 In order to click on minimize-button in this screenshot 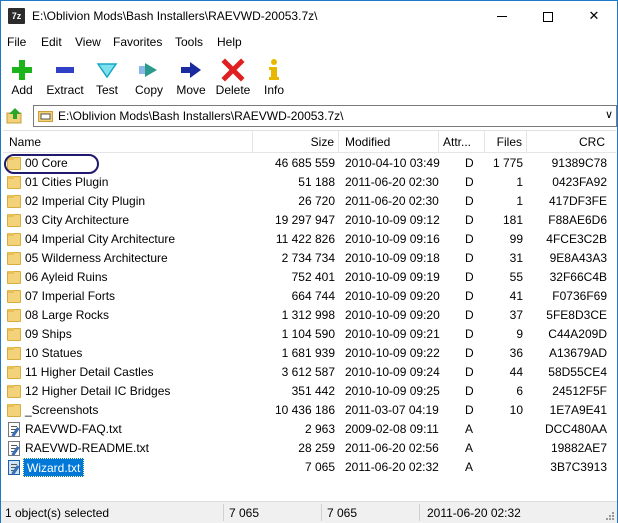, I will do `click(502, 16)`.